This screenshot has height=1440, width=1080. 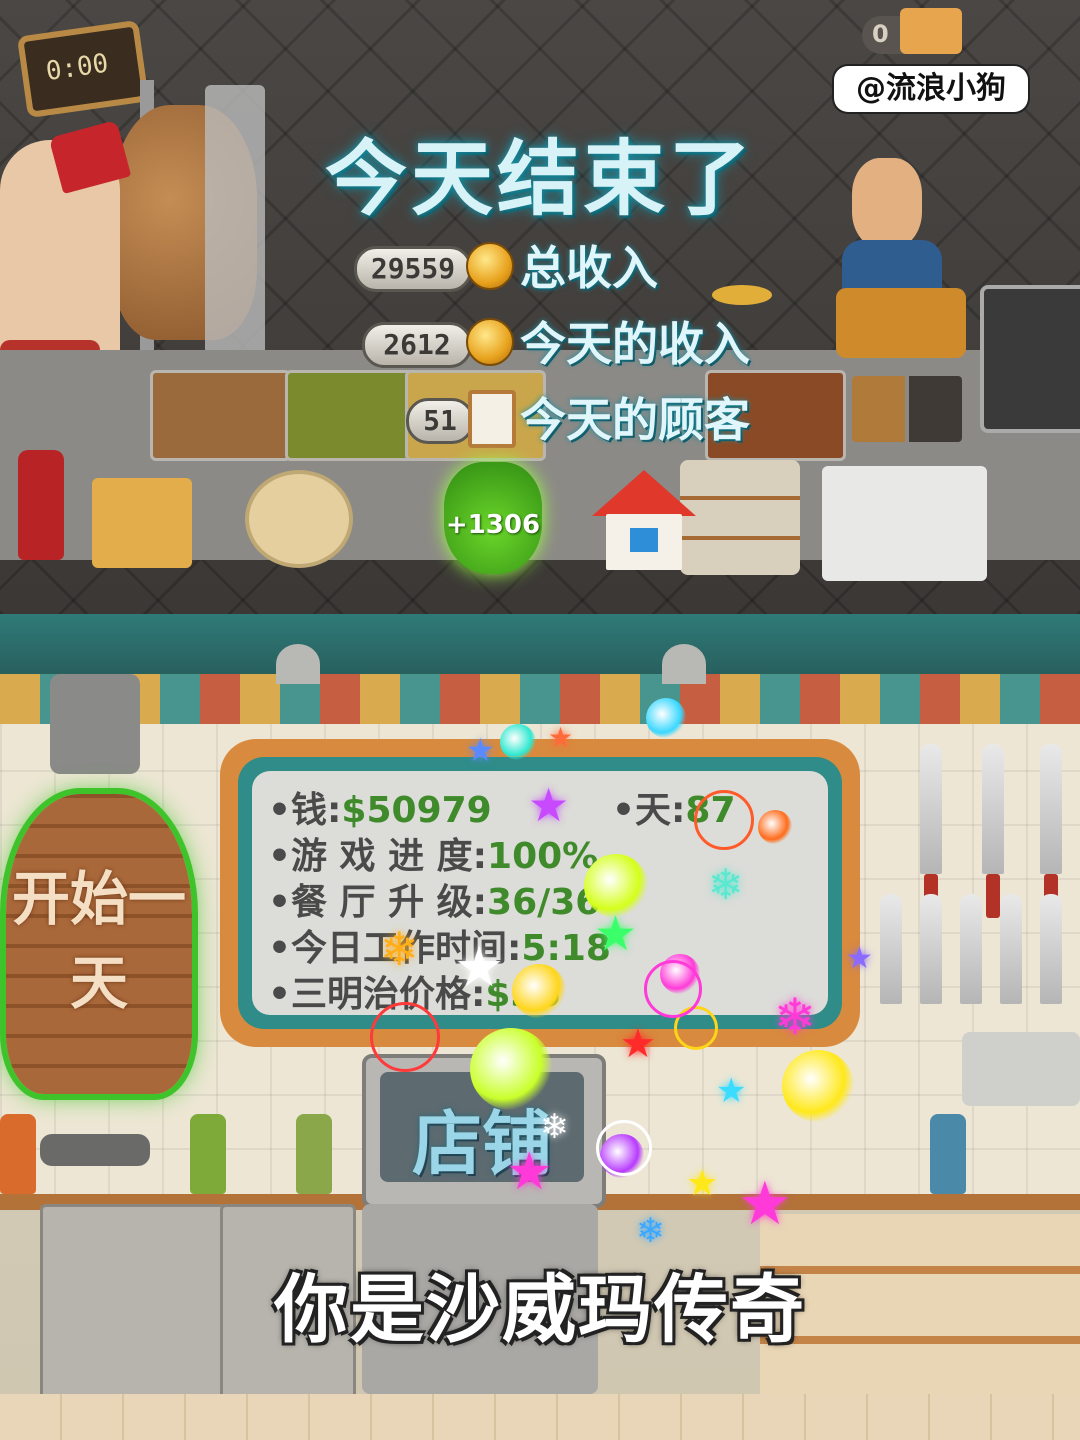 I want to click on stat-day-value: 87, so click(x=710, y=810).